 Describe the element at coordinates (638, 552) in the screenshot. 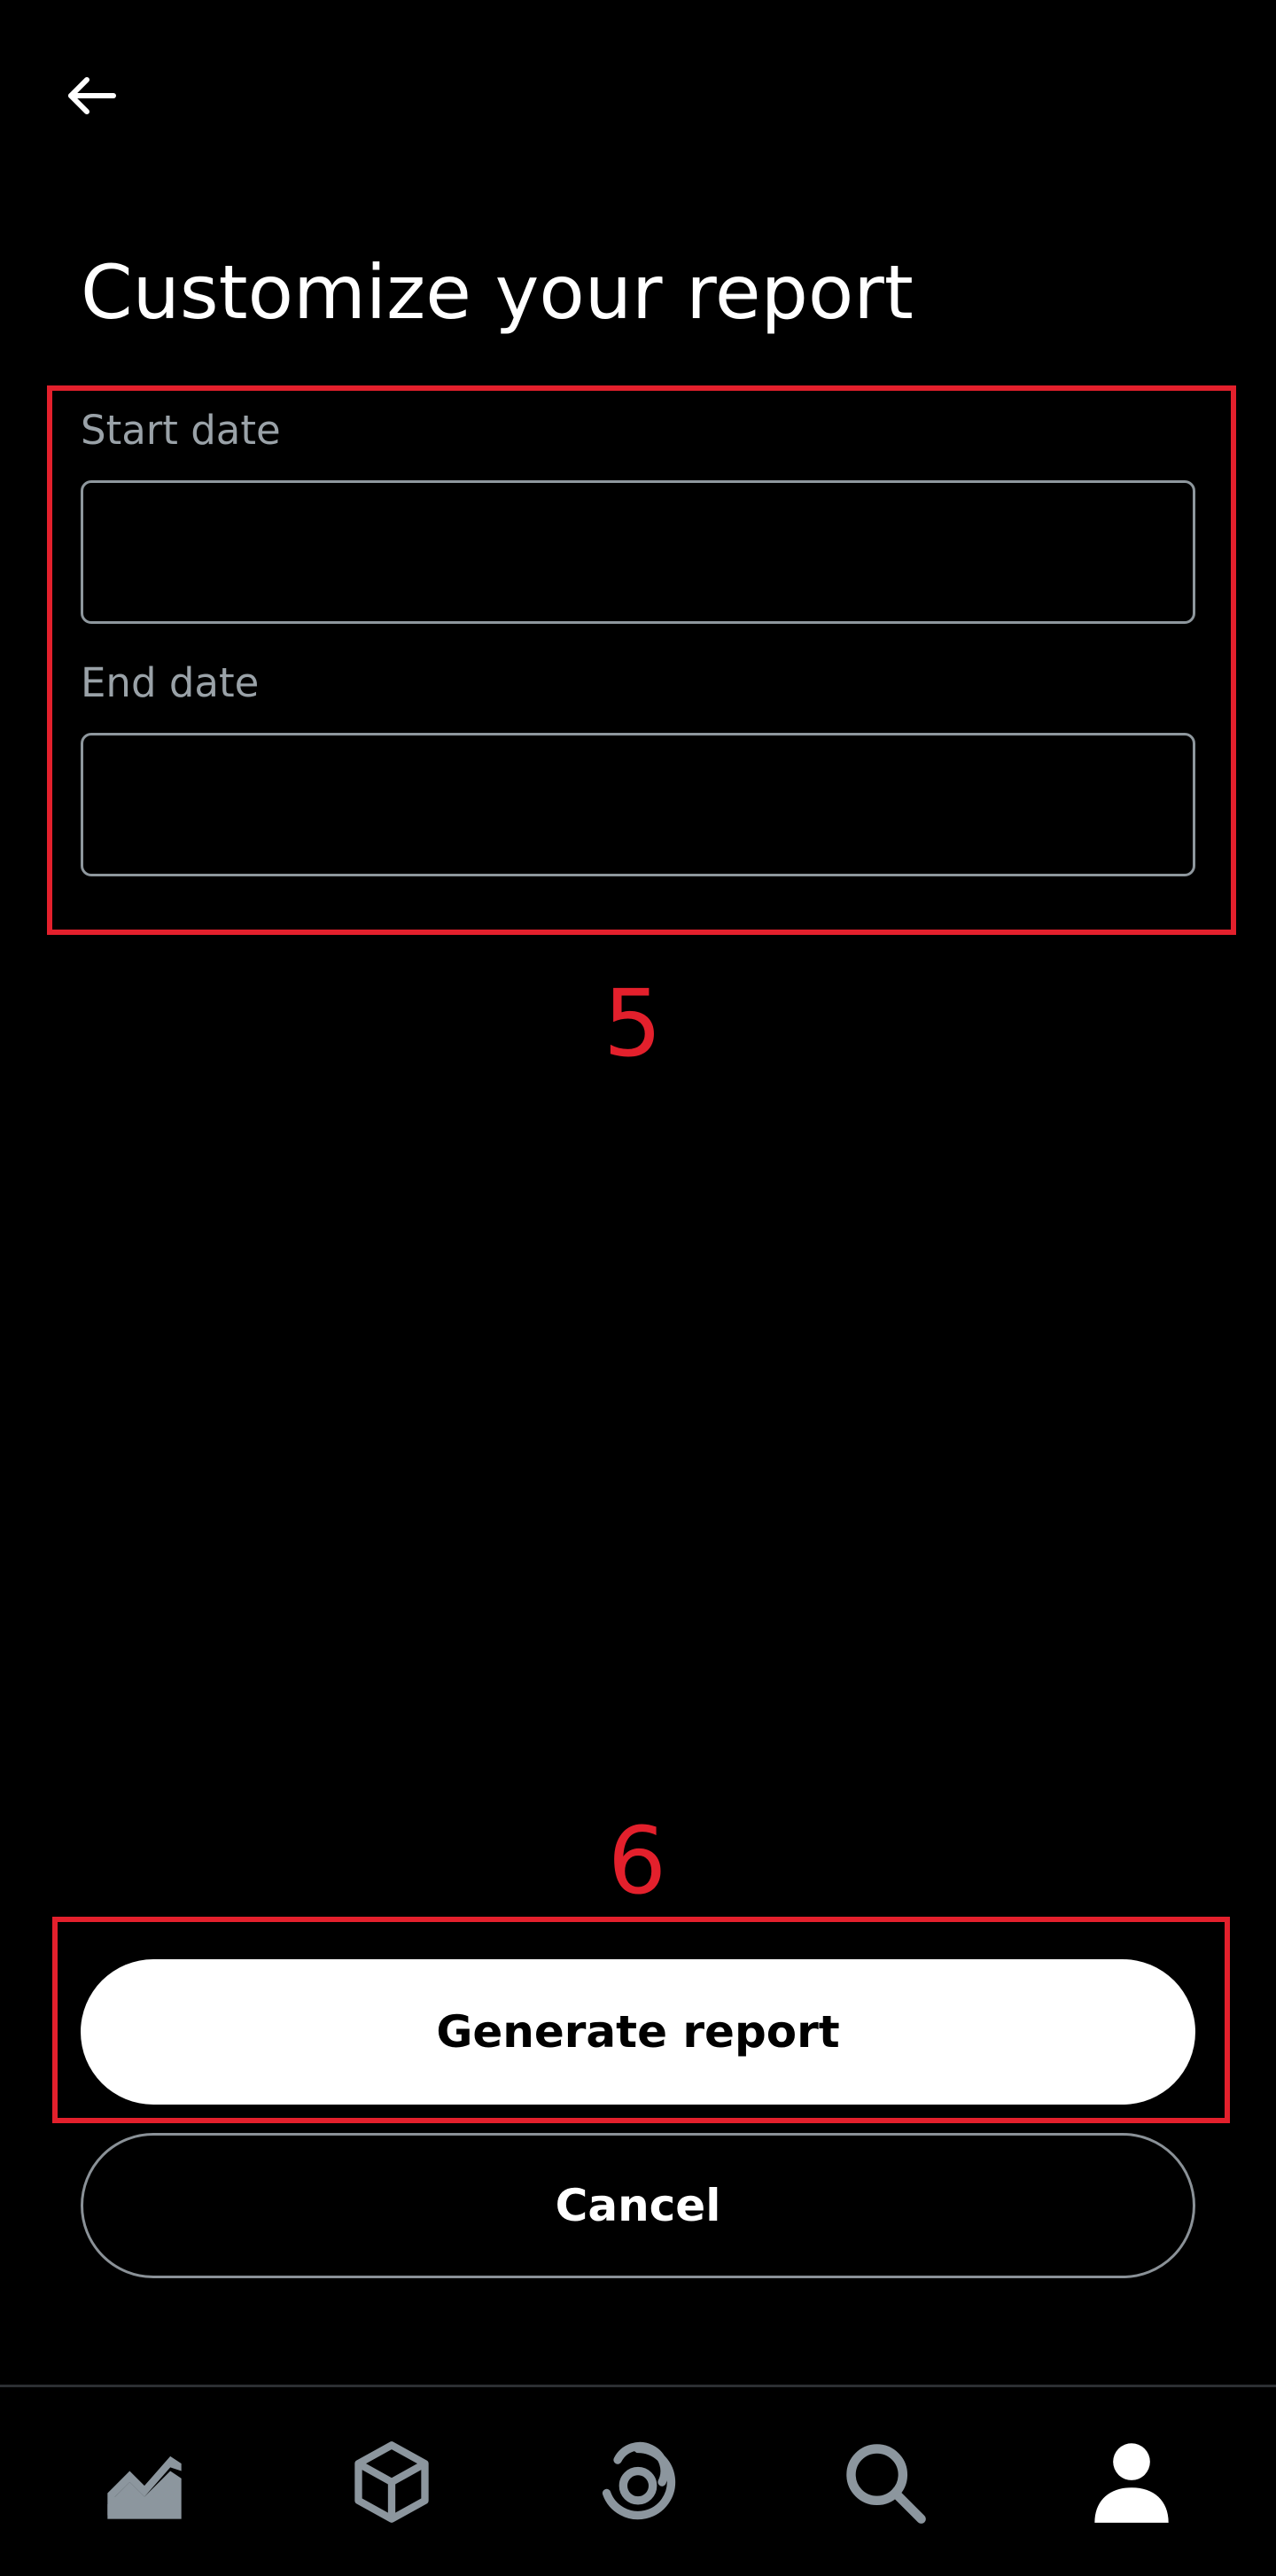

I see `start-date-input` at that location.